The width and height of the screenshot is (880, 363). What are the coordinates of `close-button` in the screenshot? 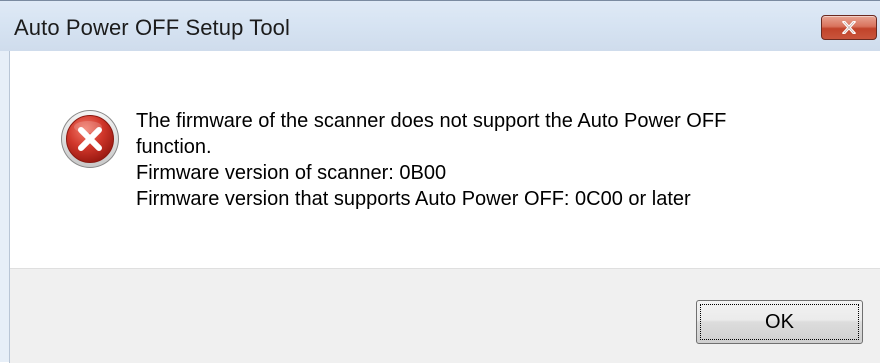 It's located at (849, 27).